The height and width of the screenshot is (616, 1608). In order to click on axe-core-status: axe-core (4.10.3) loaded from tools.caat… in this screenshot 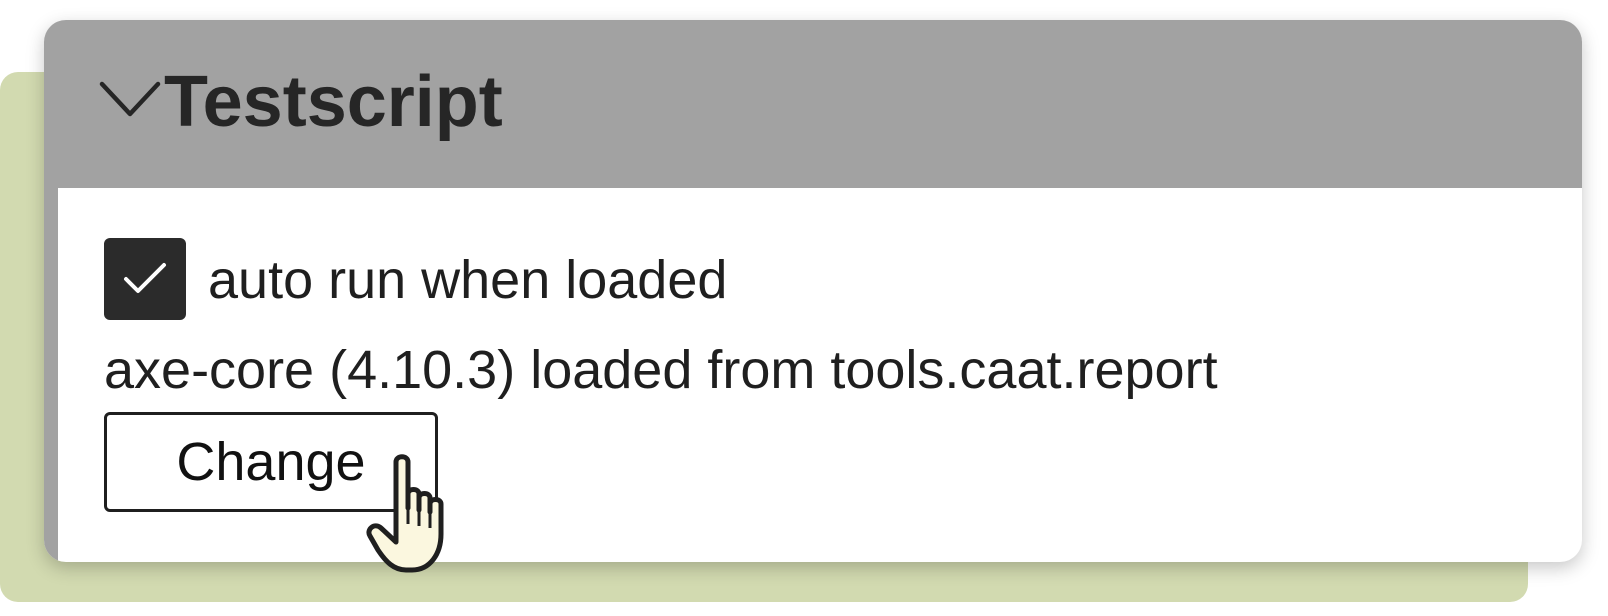, I will do `click(661, 370)`.